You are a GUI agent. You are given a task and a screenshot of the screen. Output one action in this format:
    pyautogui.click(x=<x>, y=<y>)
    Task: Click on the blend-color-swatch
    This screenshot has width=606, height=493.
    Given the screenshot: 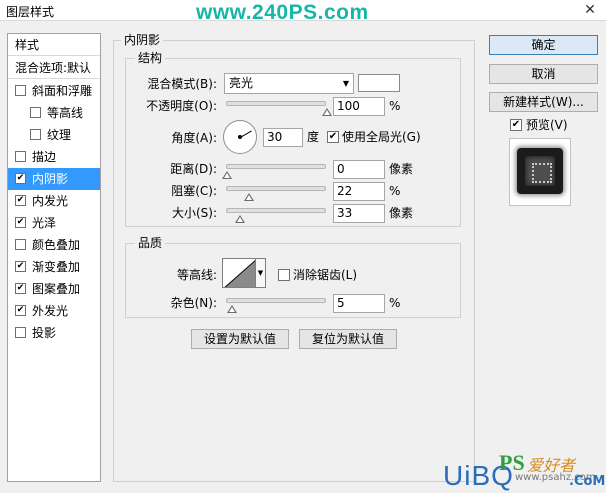 What is the action you would take?
    pyautogui.click(x=379, y=83)
    